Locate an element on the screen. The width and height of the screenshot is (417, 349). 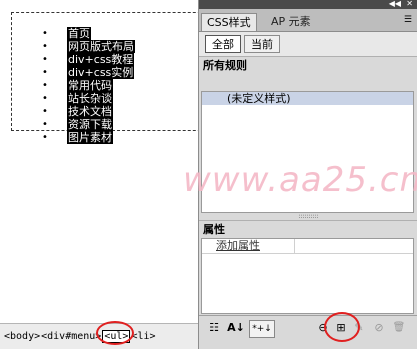
category-view-icon: ☷ is located at coordinates (214, 328).